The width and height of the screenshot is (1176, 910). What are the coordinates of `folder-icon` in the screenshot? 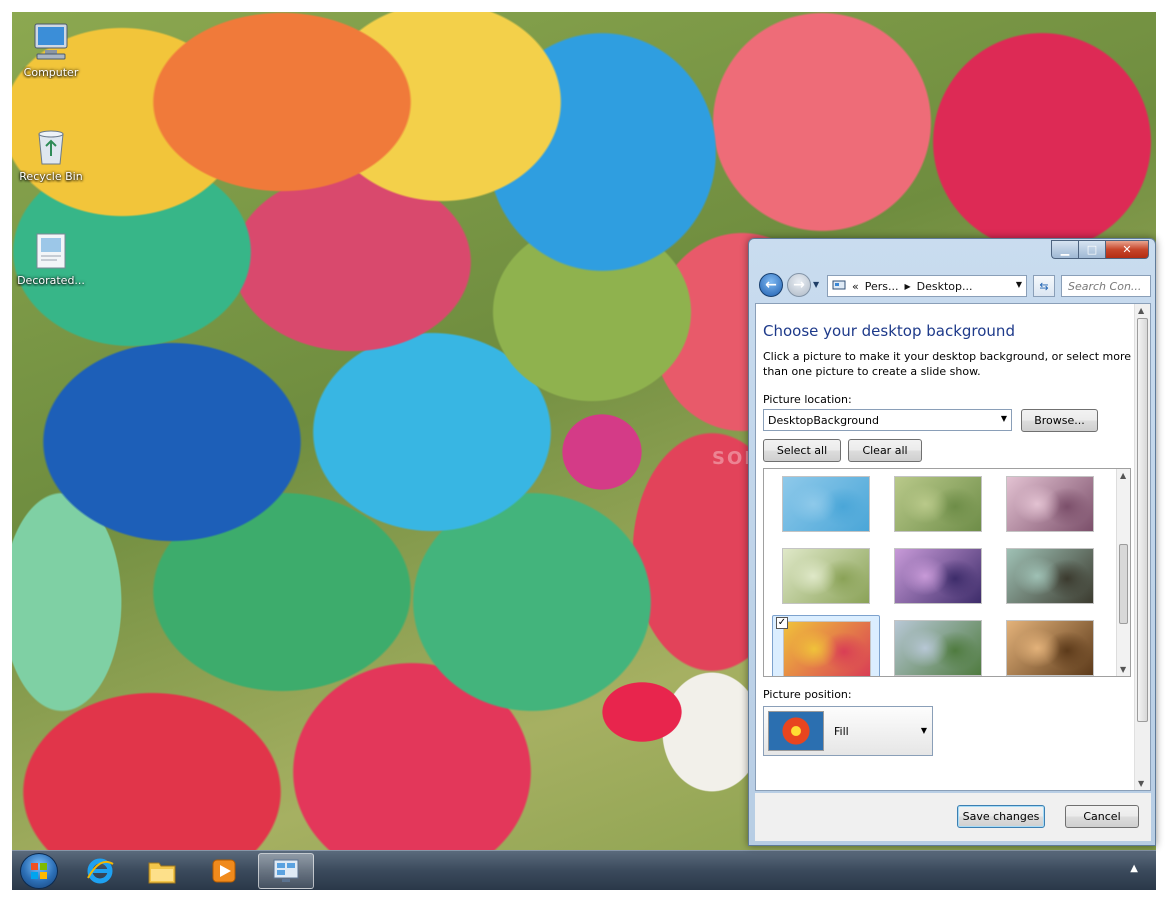 It's located at (51, 251).